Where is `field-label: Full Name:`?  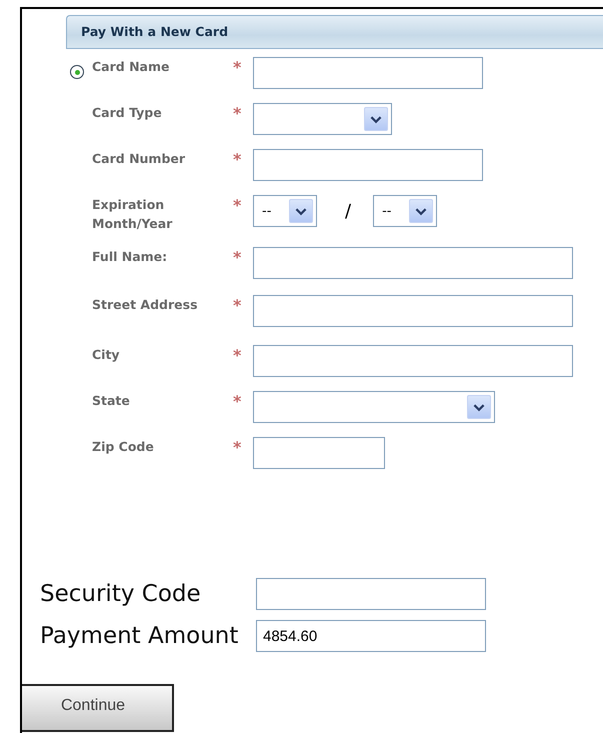
field-label: Full Name: is located at coordinates (130, 257).